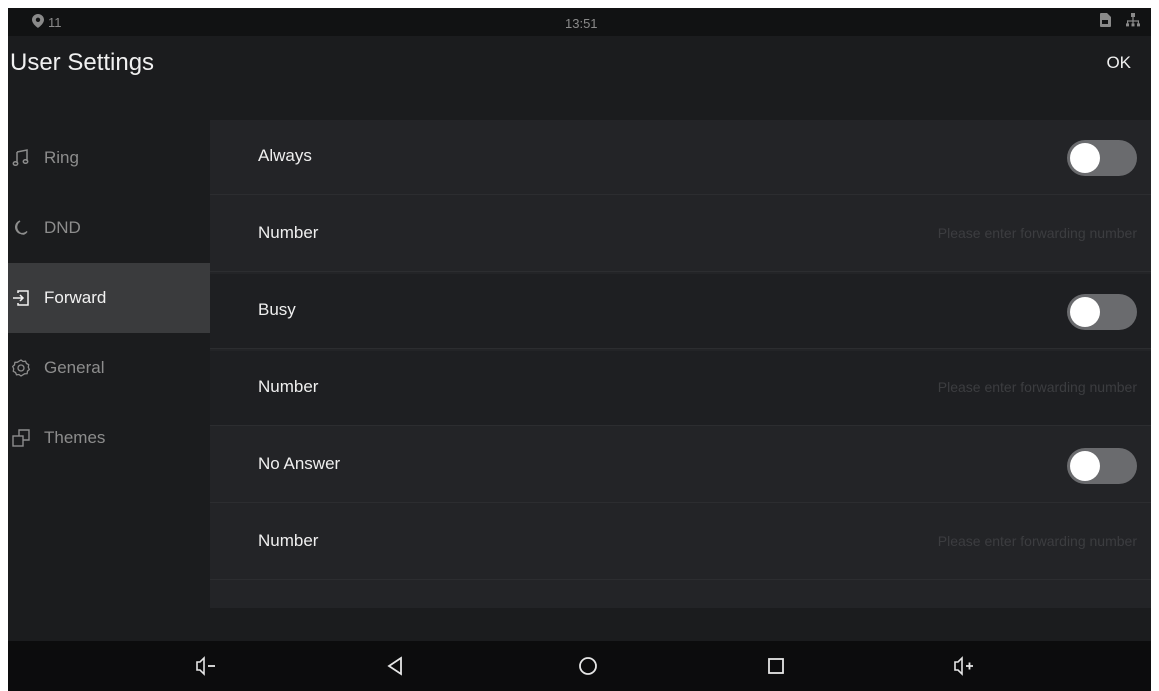 The image size is (1159, 691). What do you see at coordinates (680, 311) in the screenshot?
I see `forward-busy-row: Busy` at bounding box center [680, 311].